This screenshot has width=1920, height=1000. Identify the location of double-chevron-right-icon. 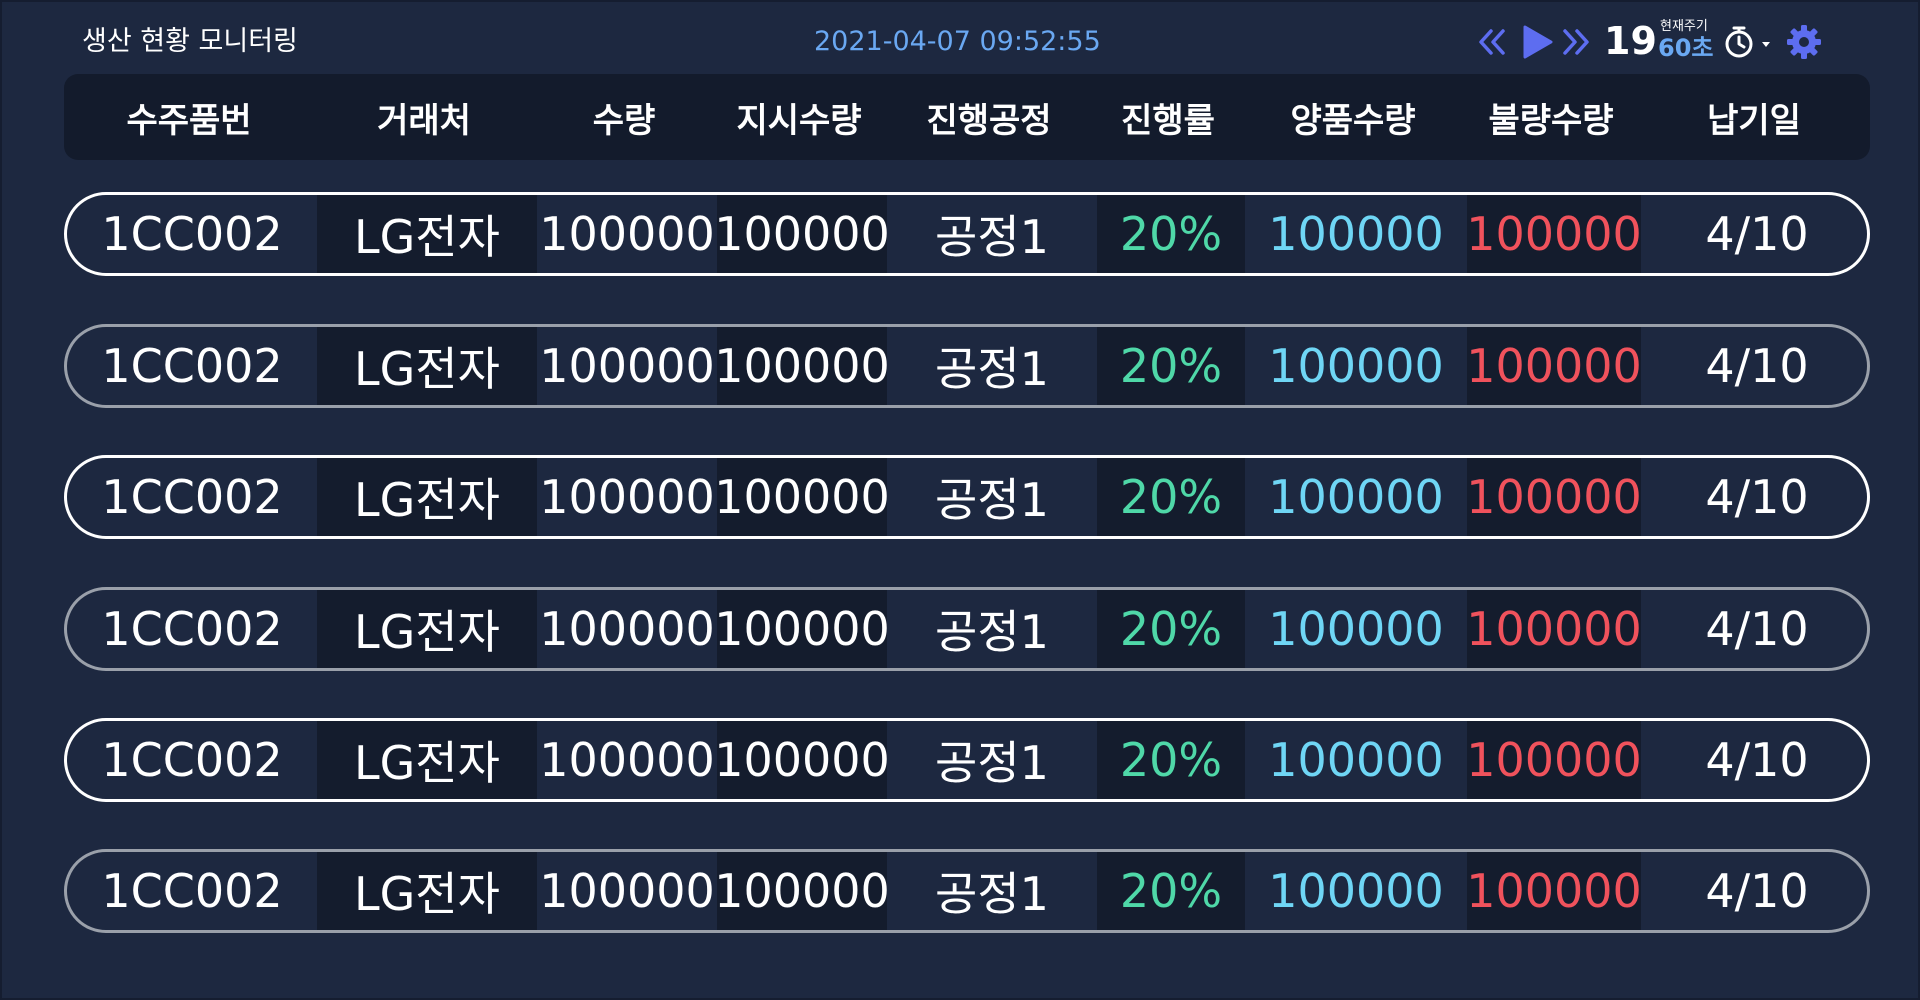
(1576, 42).